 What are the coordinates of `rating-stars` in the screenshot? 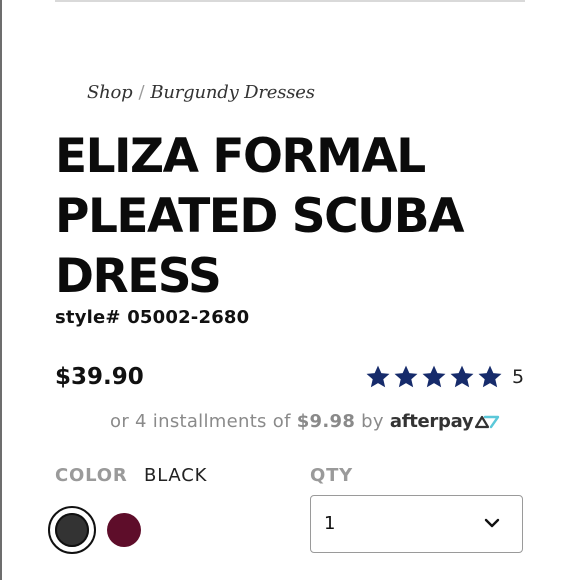 It's located at (434, 377).